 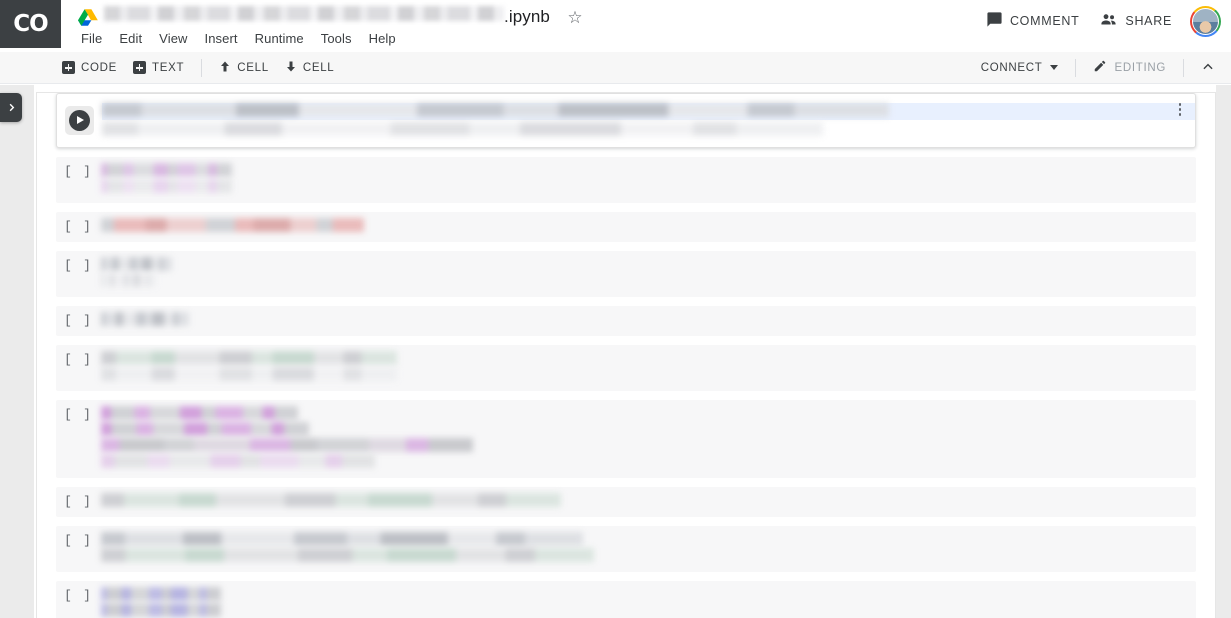 I want to click on editing-label: EDITING, so click(x=1140, y=67).